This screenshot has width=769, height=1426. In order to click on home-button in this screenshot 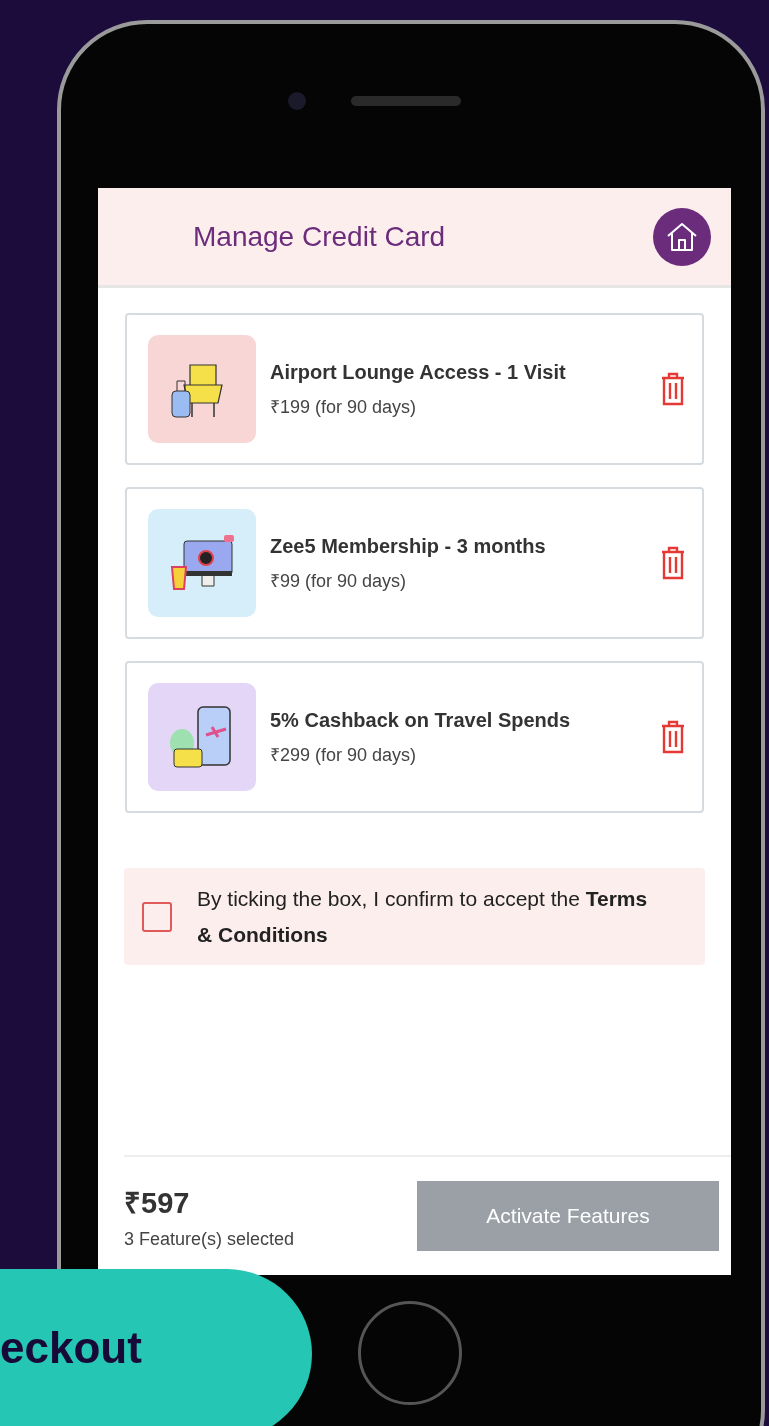, I will do `click(682, 236)`.